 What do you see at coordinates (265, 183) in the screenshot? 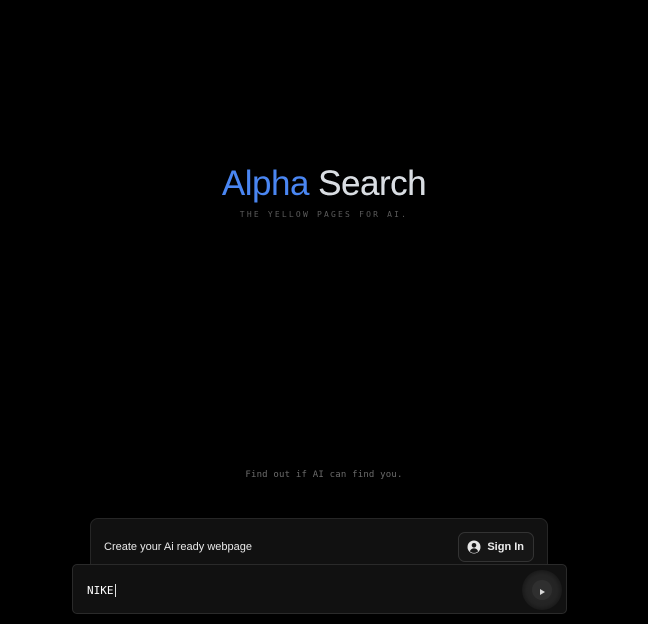
I see `brand-alpha: Alpha` at bounding box center [265, 183].